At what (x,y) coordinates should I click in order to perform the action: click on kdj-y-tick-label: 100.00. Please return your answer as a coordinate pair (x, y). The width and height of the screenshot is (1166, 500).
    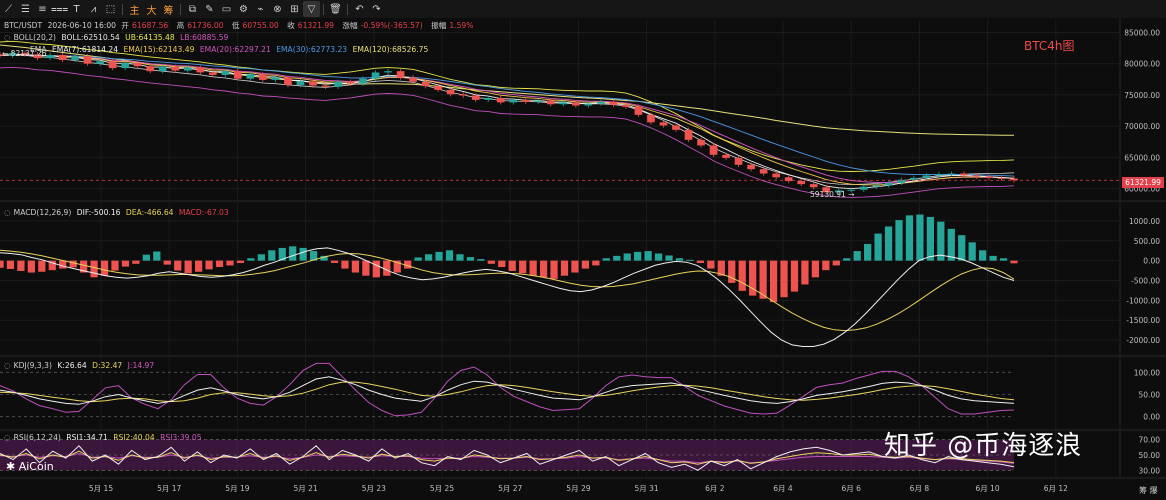
    Looking at the image, I should click on (1147, 372).